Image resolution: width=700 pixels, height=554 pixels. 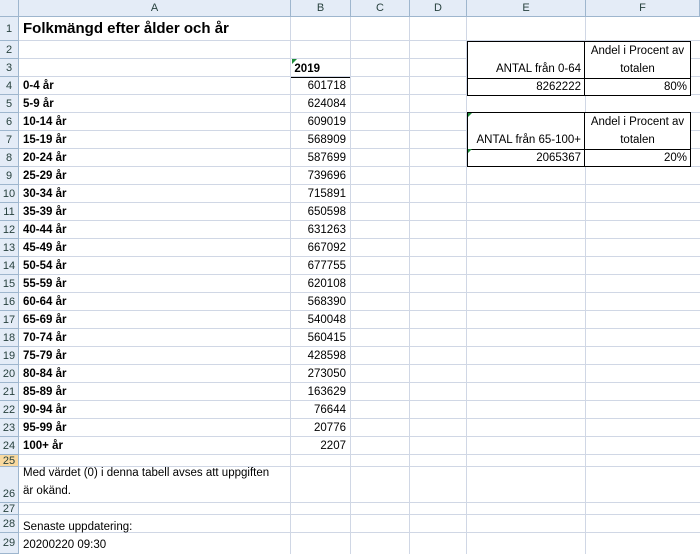 I want to click on age-group-label: 5-9 år, so click(x=156, y=104).